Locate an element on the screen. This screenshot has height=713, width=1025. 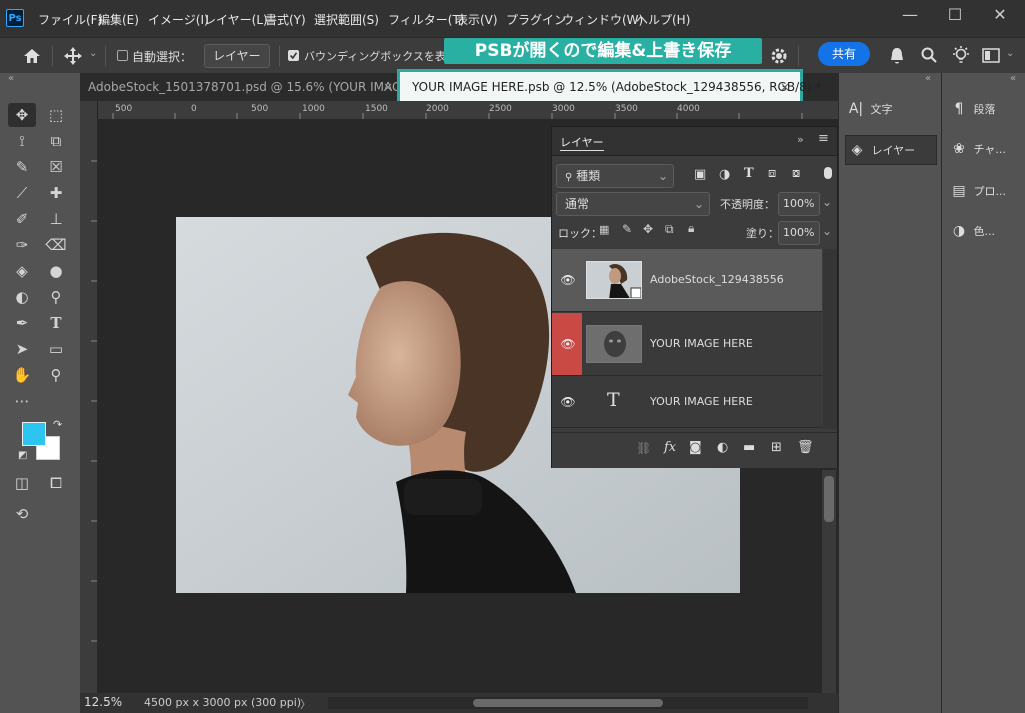
layer-name: AdobeStock_129438556 is located at coordinates (717, 279).